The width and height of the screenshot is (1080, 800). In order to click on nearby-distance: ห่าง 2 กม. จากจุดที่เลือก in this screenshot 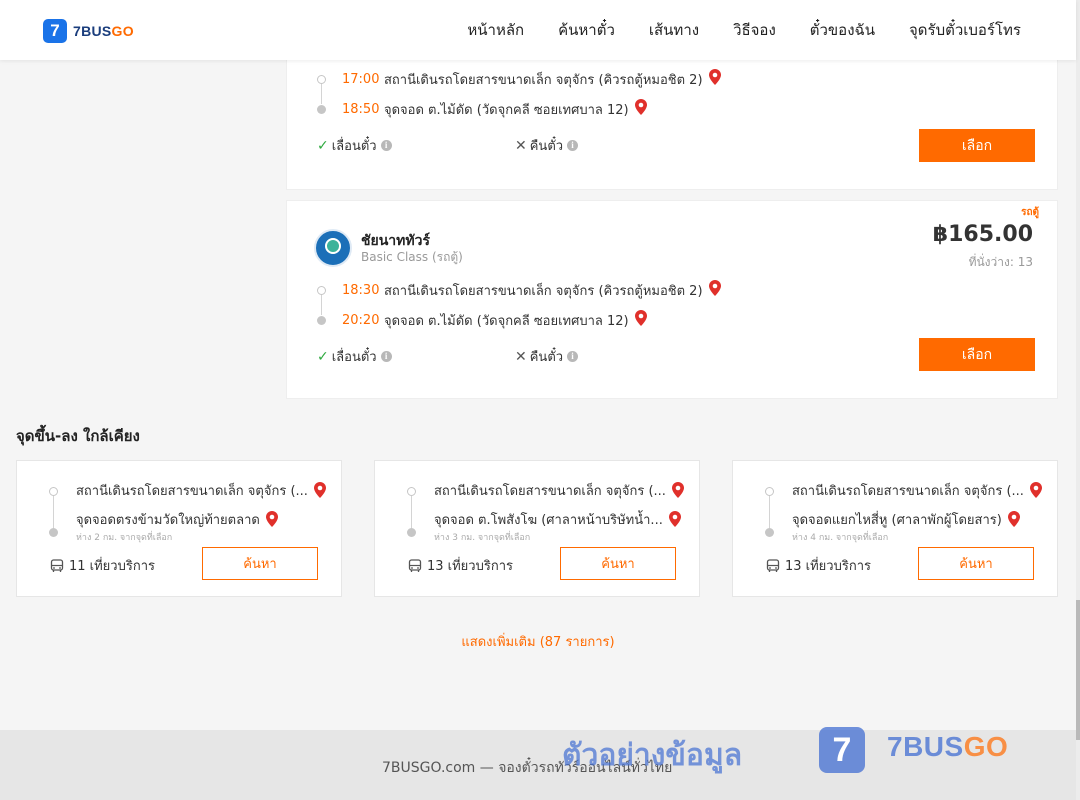, I will do `click(124, 538)`.